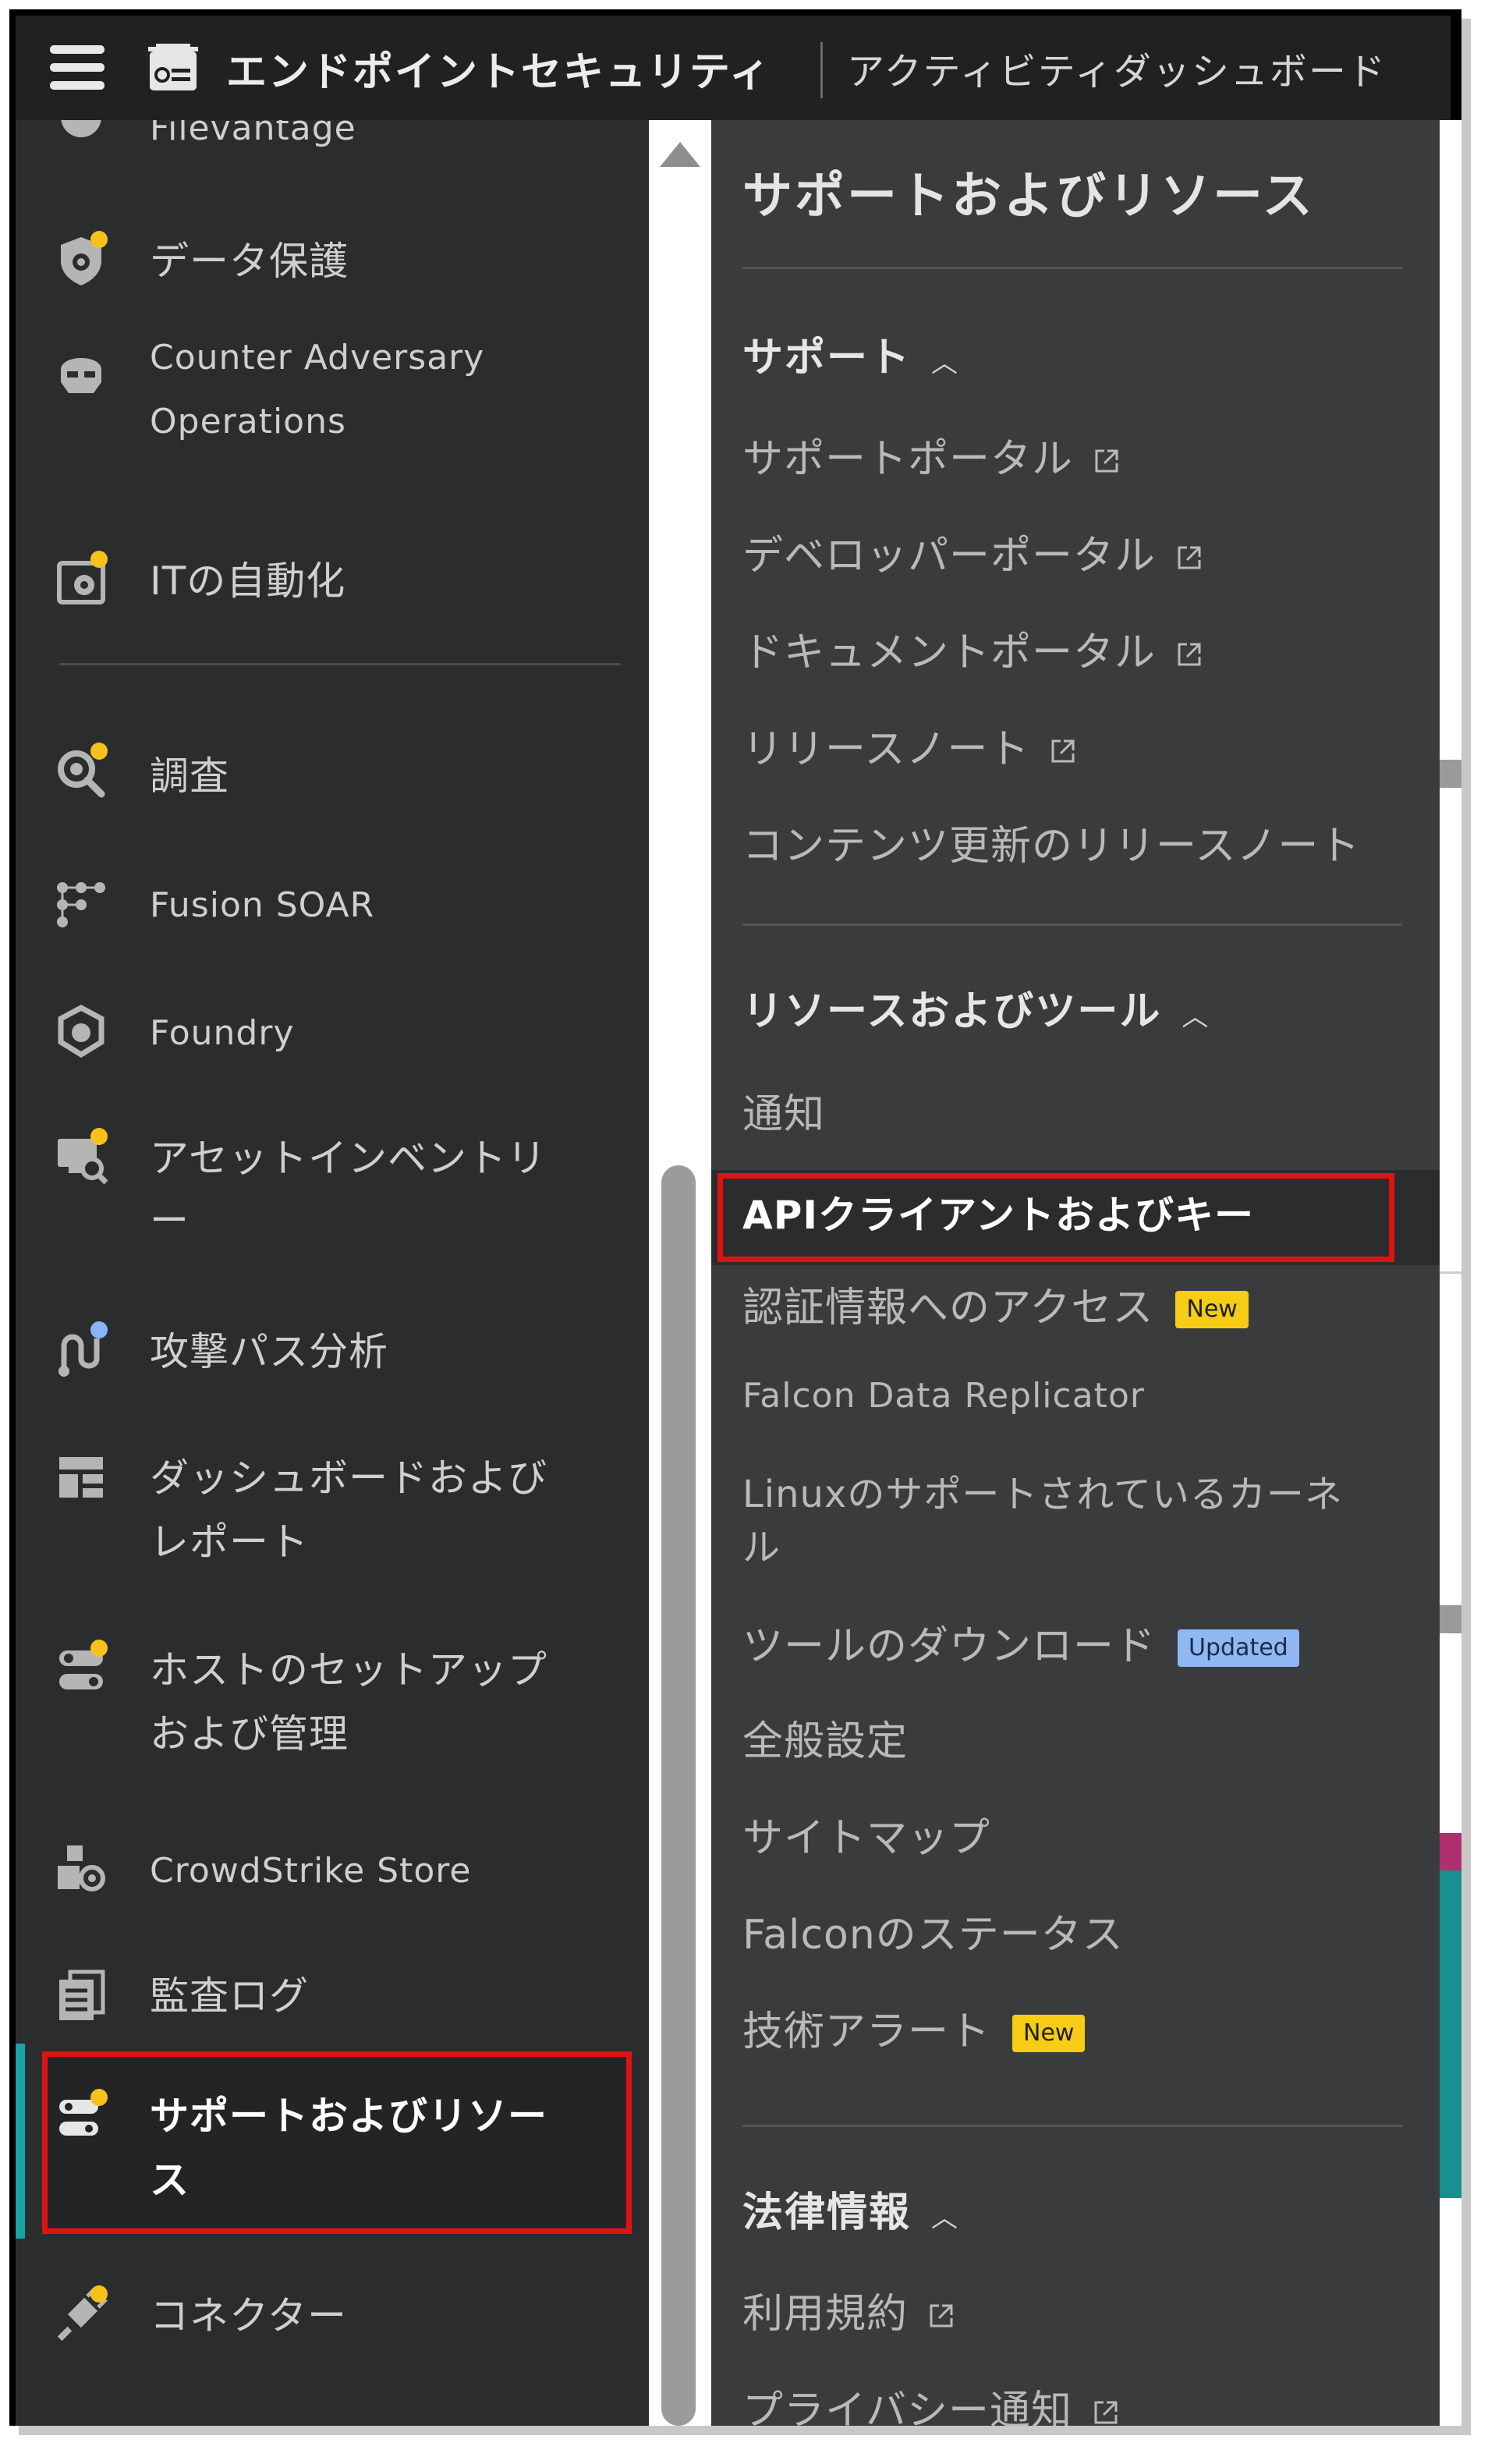 This screenshot has width=1488, height=2464. I want to click on nav-item-it-automation: ITの自動化, so click(332, 580).